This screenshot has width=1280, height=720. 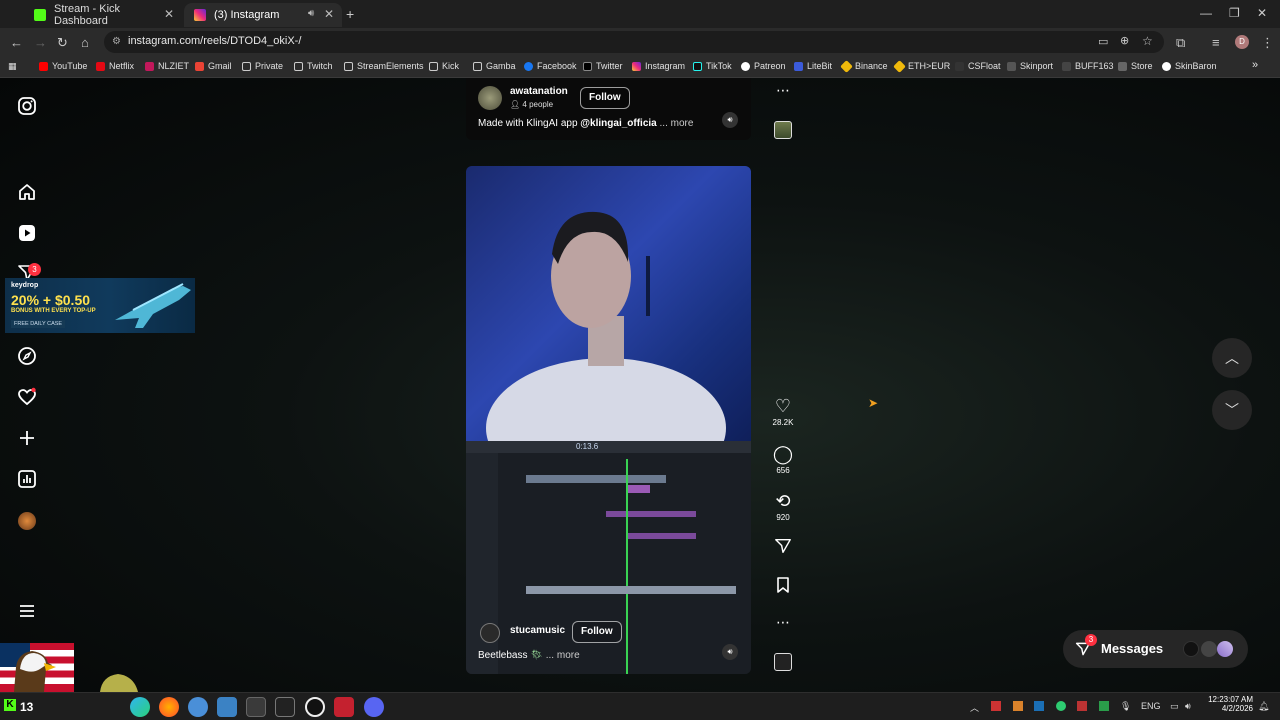 What do you see at coordinates (27, 192) in the screenshot?
I see `home-icon` at bounding box center [27, 192].